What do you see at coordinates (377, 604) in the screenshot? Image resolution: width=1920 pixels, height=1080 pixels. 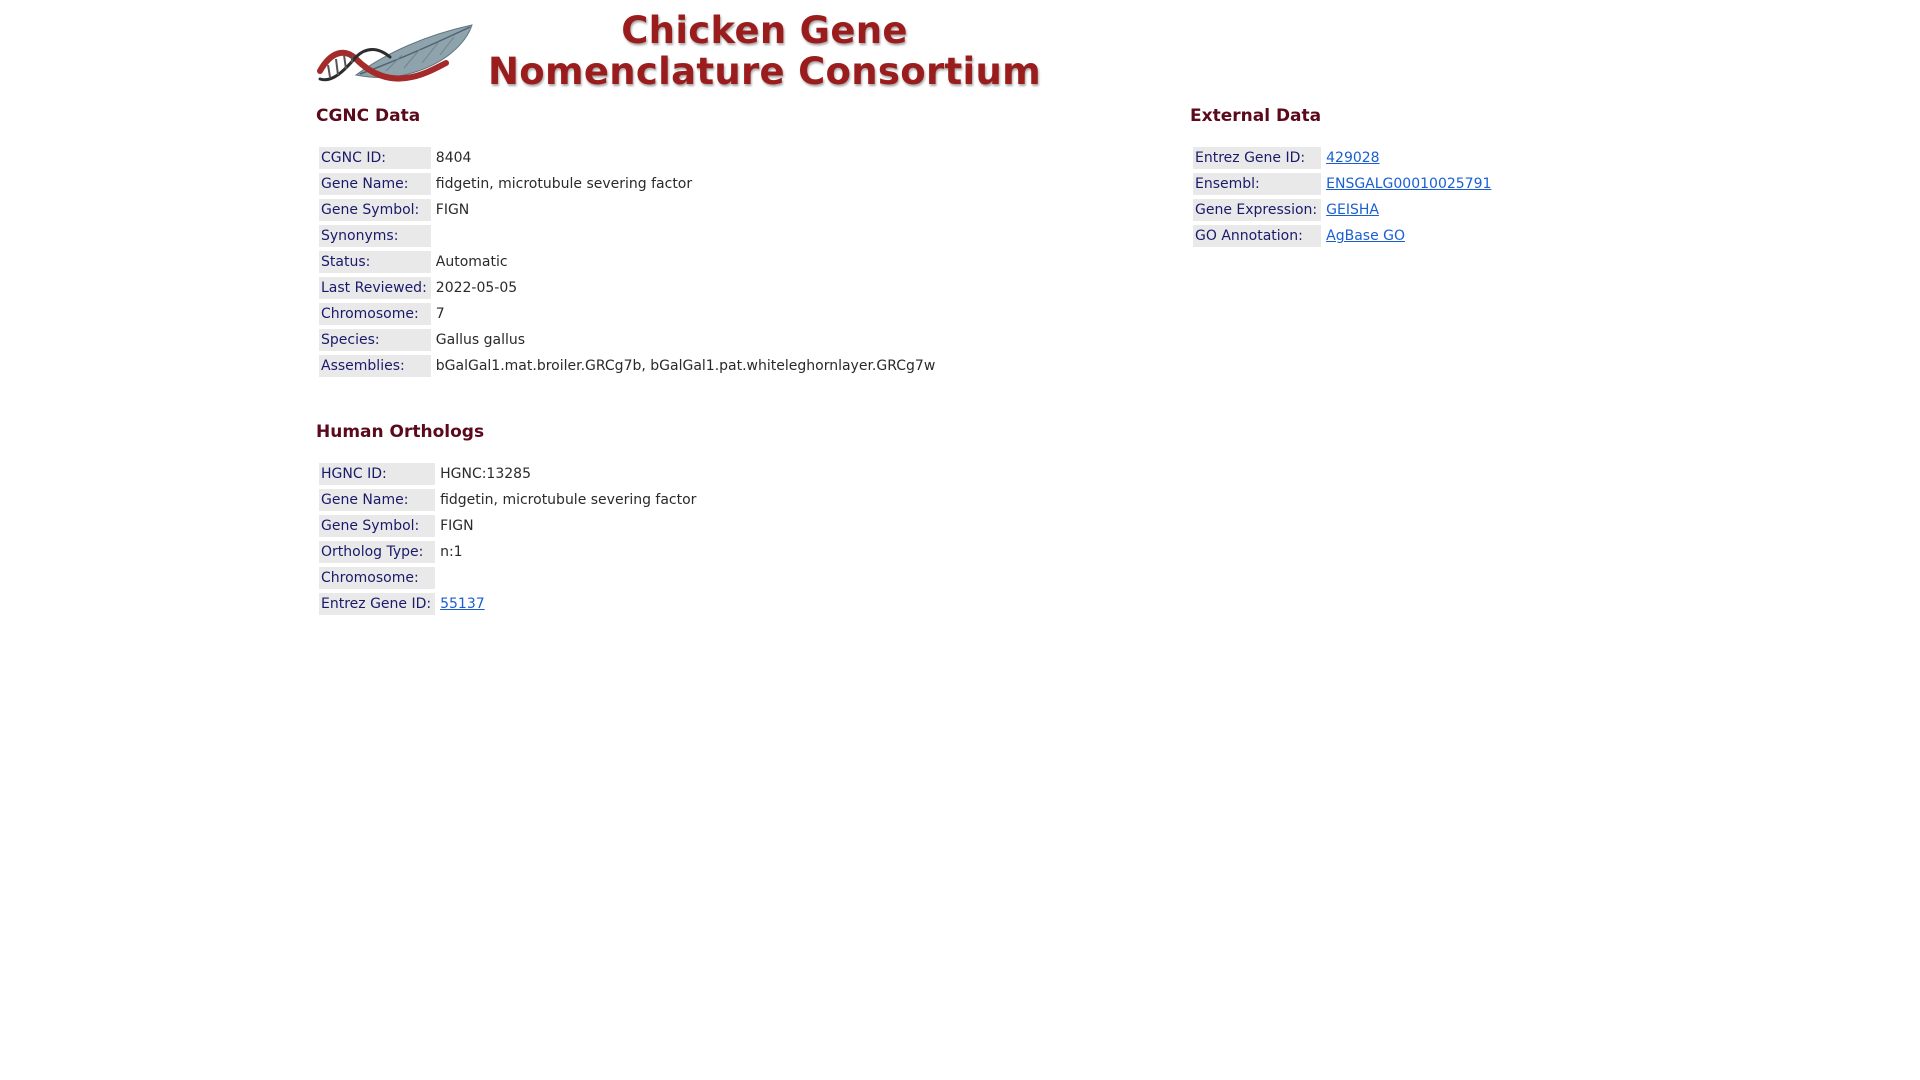 I see `ortholog-entrez-gene-id-label: Entrez Gene ID:` at bounding box center [377, 604].